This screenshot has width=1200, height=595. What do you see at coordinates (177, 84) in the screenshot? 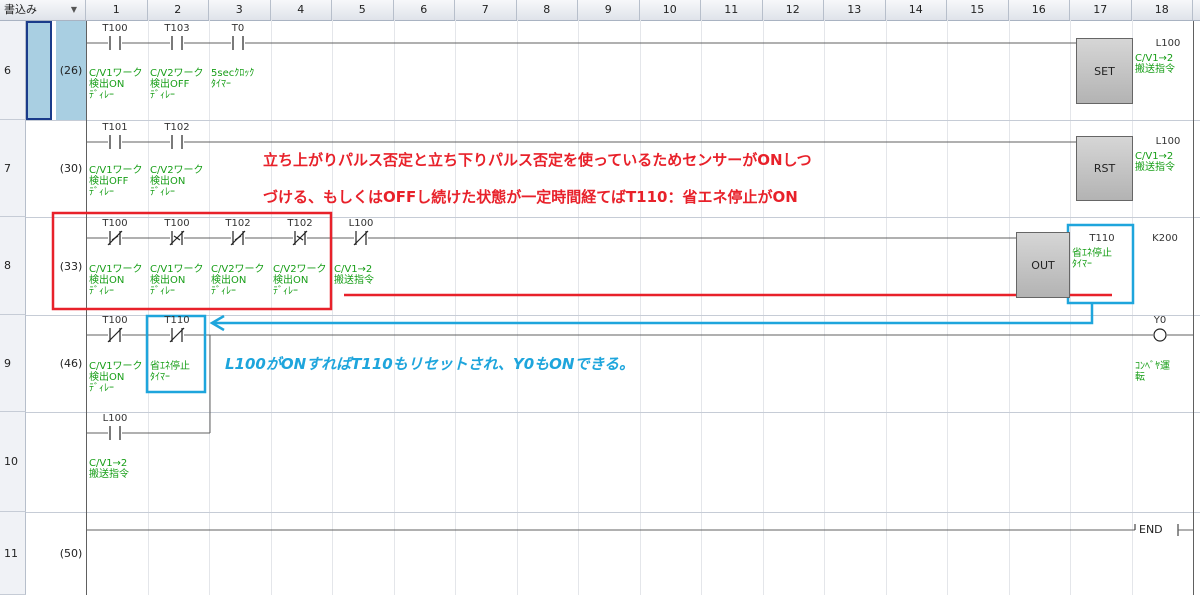
I see `device-comment: C/V2ワーク 検出OFF ﾃﾞｨﾚｰ` at bounding box center [177, 84].